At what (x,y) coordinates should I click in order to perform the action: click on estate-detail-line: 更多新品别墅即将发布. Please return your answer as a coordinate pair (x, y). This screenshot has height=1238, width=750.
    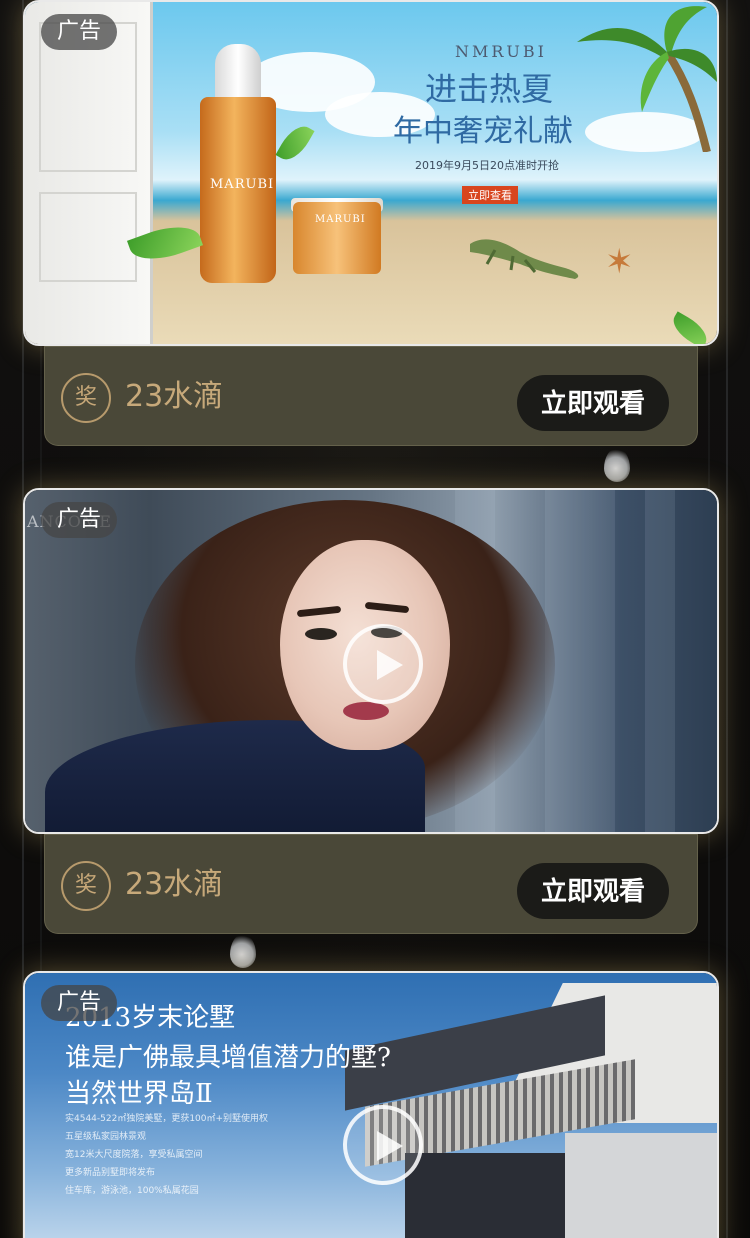
    Looking at the image, I should click on (110, 1173).